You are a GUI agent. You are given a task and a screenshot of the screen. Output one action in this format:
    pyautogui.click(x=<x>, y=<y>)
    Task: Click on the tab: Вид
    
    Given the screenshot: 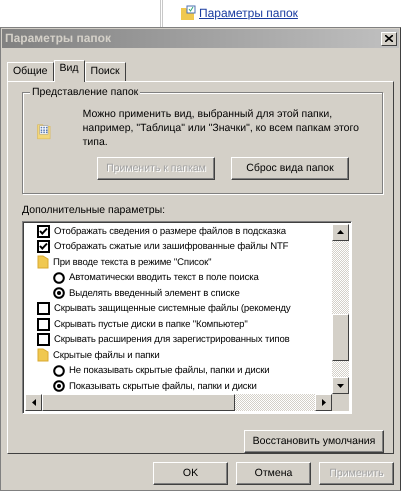 What is the action you would take?
    pyautogui.click(x=69, y=71)
    